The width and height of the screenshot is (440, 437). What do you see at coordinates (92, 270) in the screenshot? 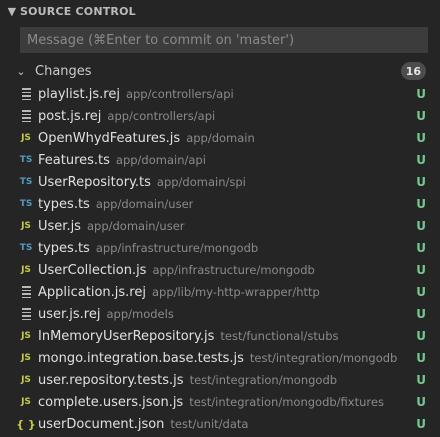
I see `file-name: UserCollection.js` at bounding box center [92, 270].